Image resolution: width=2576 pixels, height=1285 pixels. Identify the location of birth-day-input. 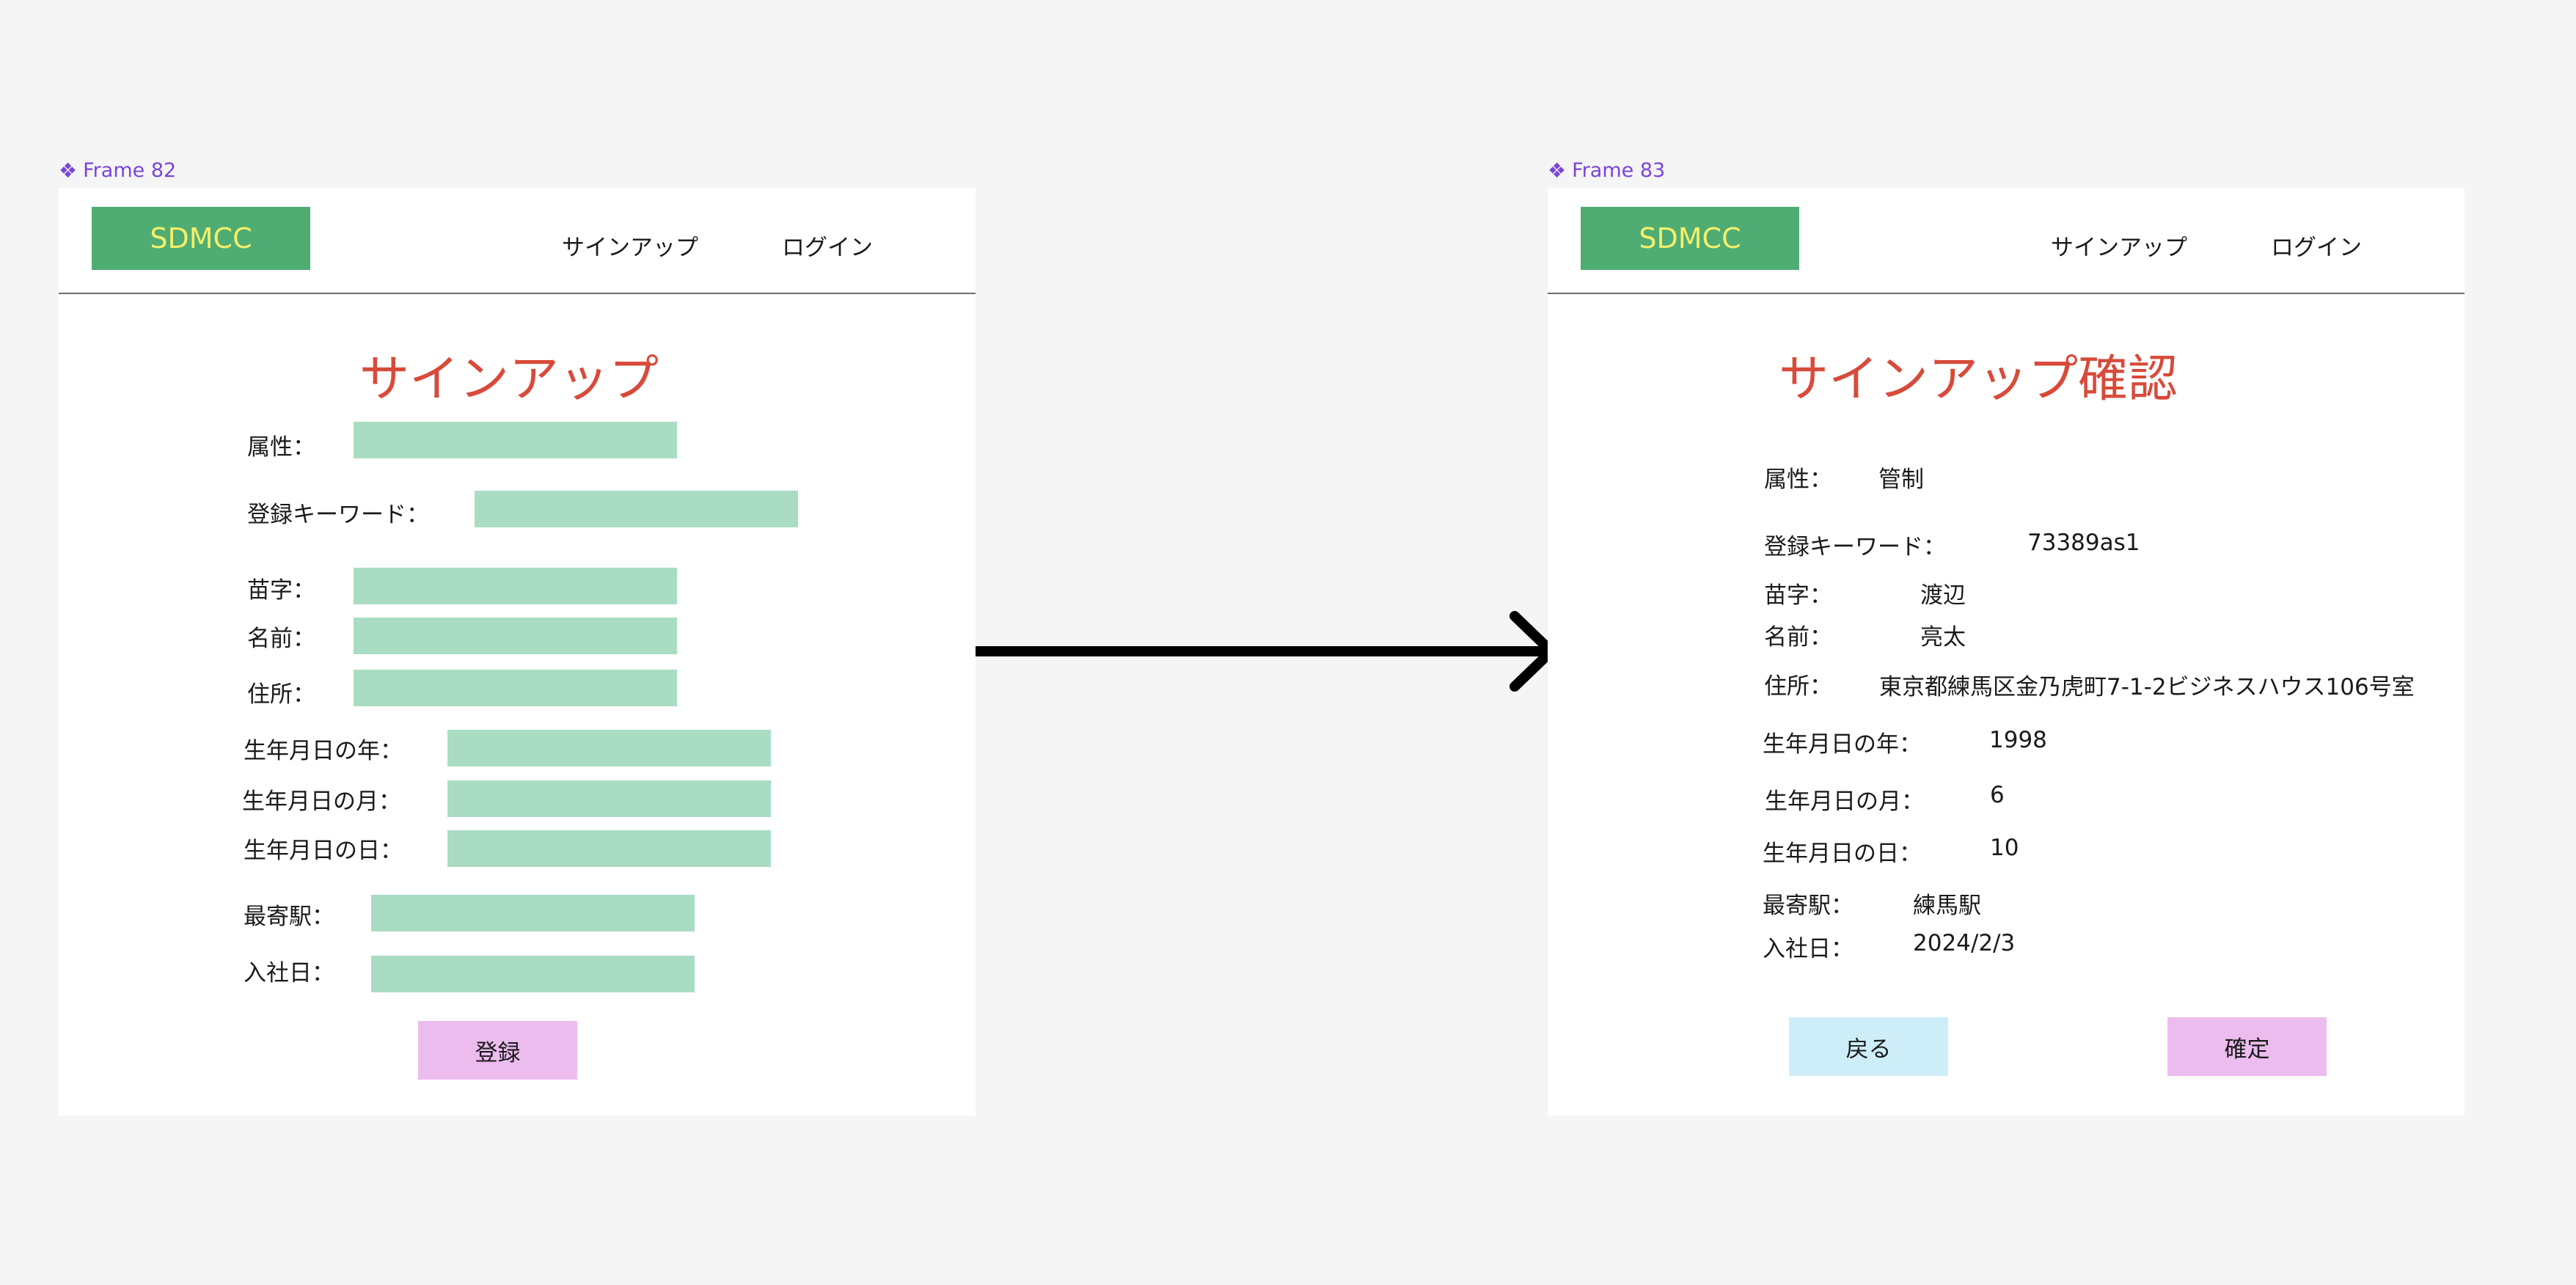
(609, 848).